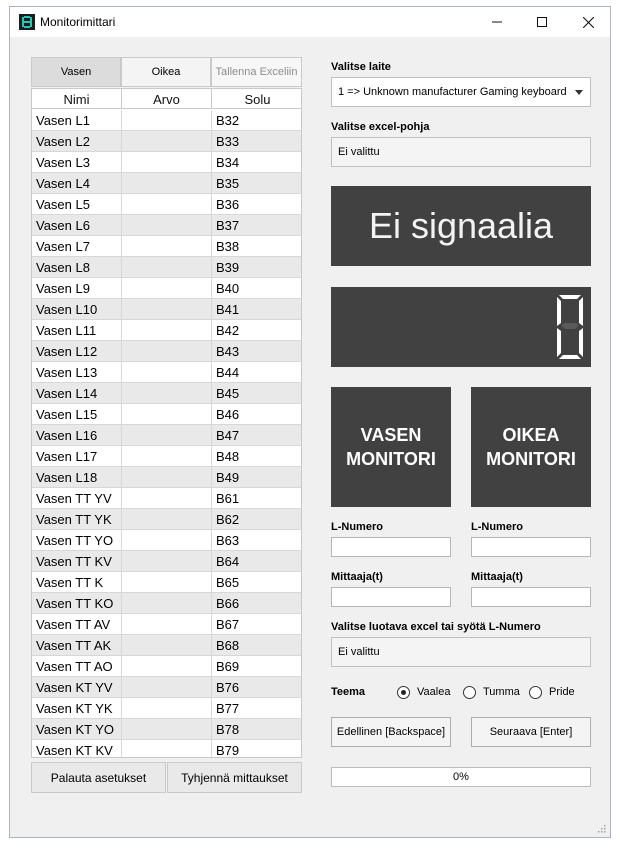 The width and height of the screenshot is (620, 849). I want to click on cell-nimi: Vasen TT YK, so click(77, 519).